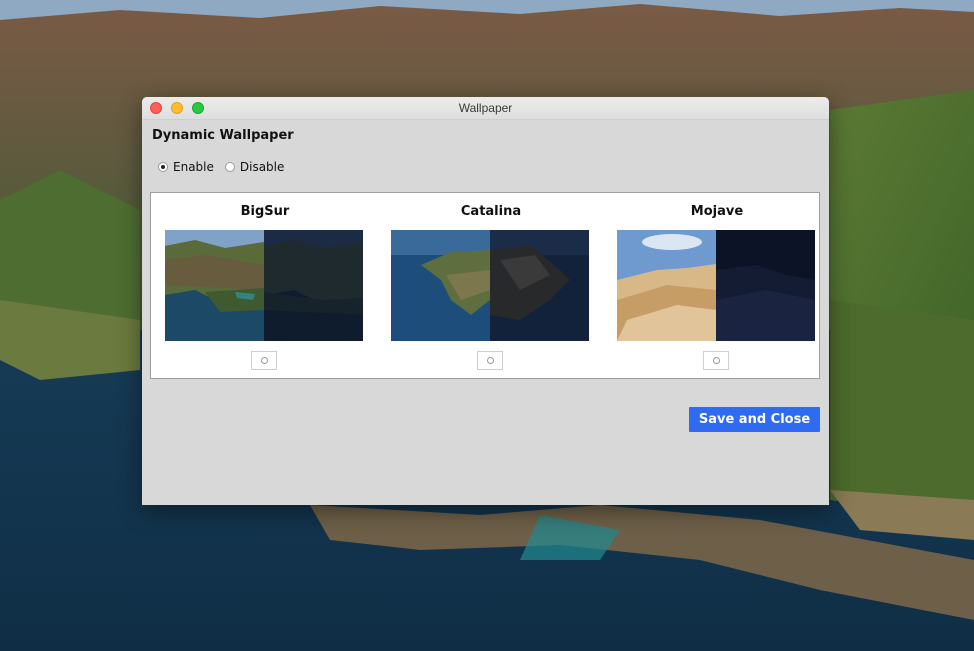  Describe the element at coordinates (223, 135) in the screenshot. I see `dynamic-wallpaper-heading: Dynamic Wallpaper` at that location.